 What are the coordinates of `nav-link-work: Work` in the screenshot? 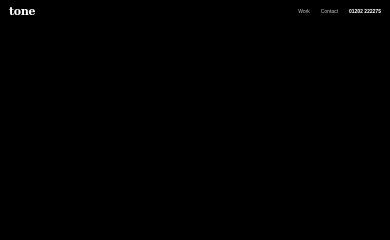 It's located at (304, 12).